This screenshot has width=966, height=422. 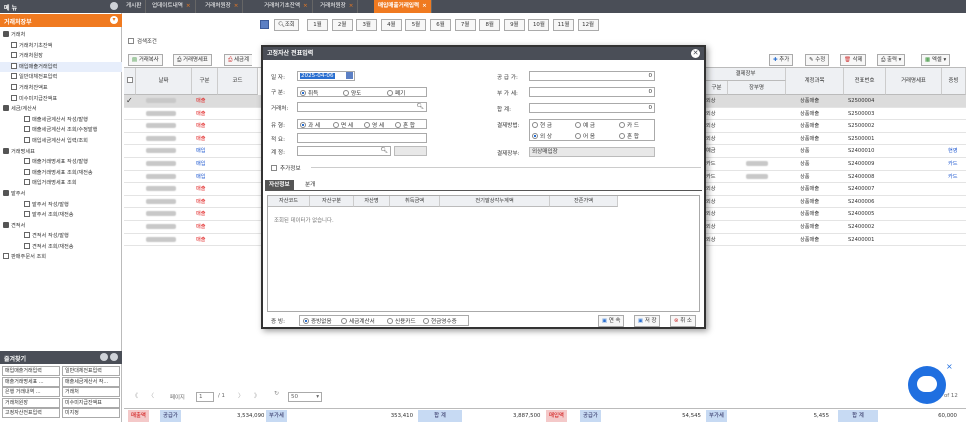 I want to click on account-input: 🔍︎, so click(x=344, y=151).